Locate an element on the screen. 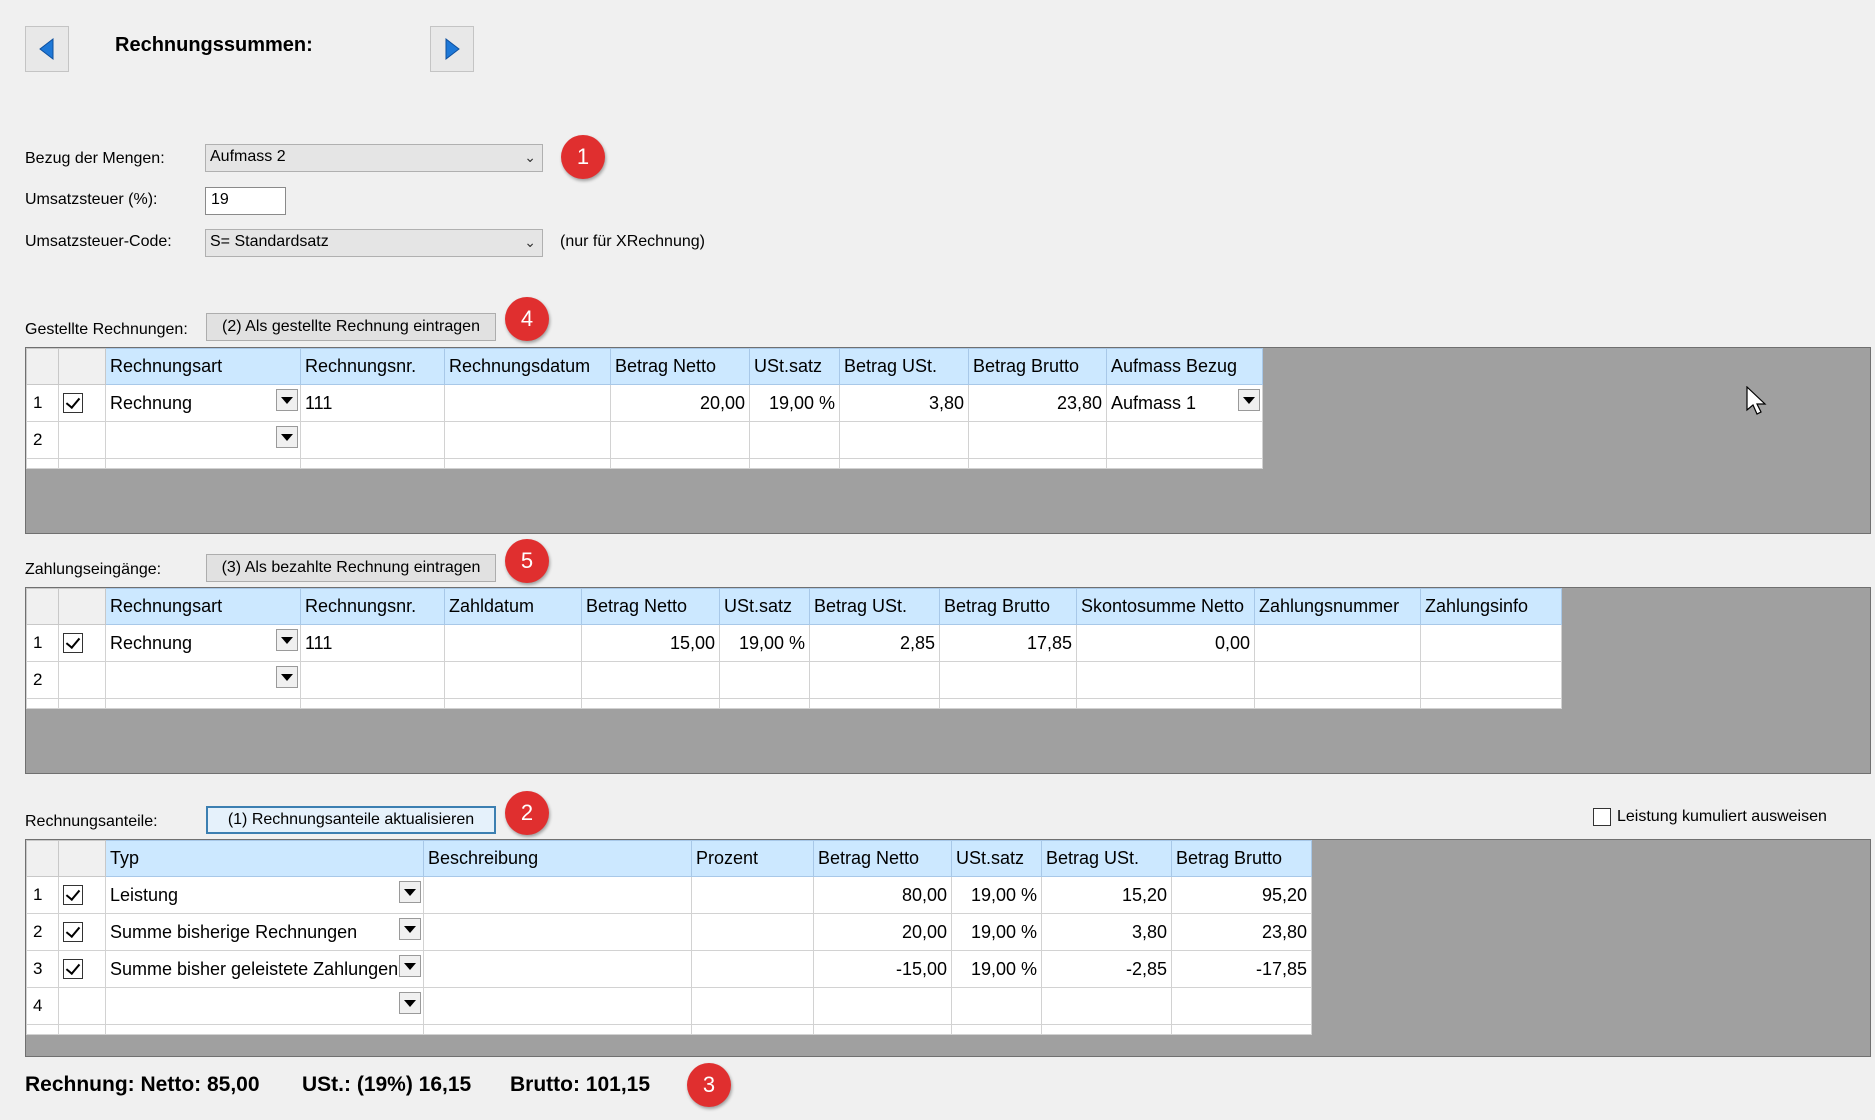 Image resolution: width=1875 pixels, height=1120 pixels. column-header: Typ is located at coordinates (264, 858).